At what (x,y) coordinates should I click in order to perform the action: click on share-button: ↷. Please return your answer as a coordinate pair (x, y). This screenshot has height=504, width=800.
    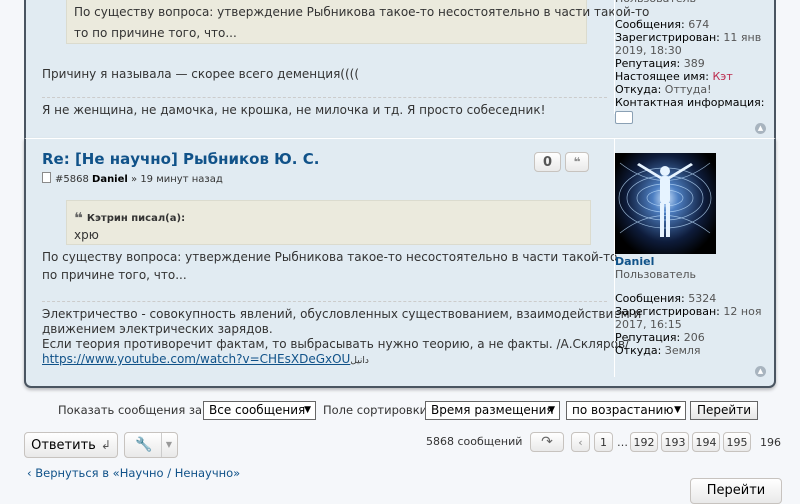
    Looking at the image, I should click on (547, 442).